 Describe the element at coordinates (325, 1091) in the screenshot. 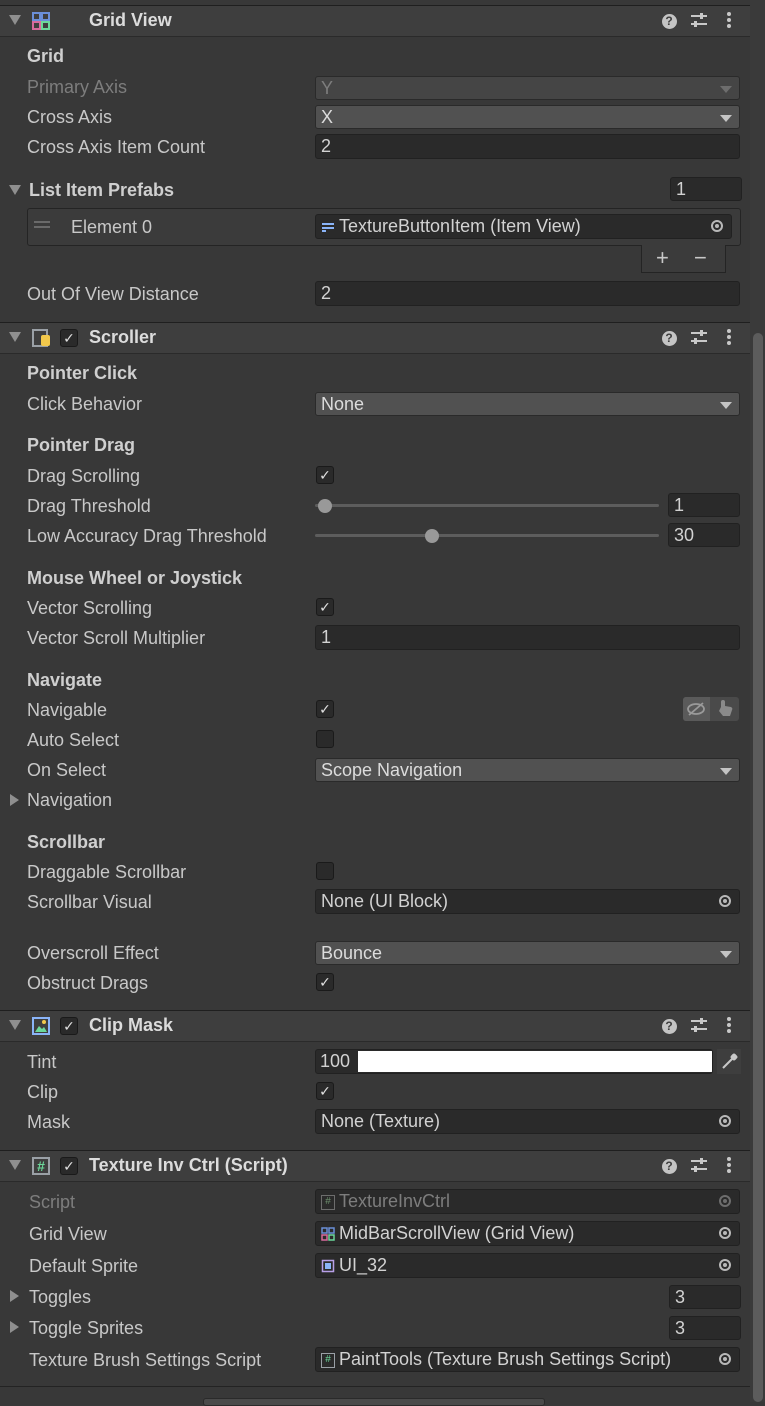

I see `clip-checkbox: ✓` at that location.